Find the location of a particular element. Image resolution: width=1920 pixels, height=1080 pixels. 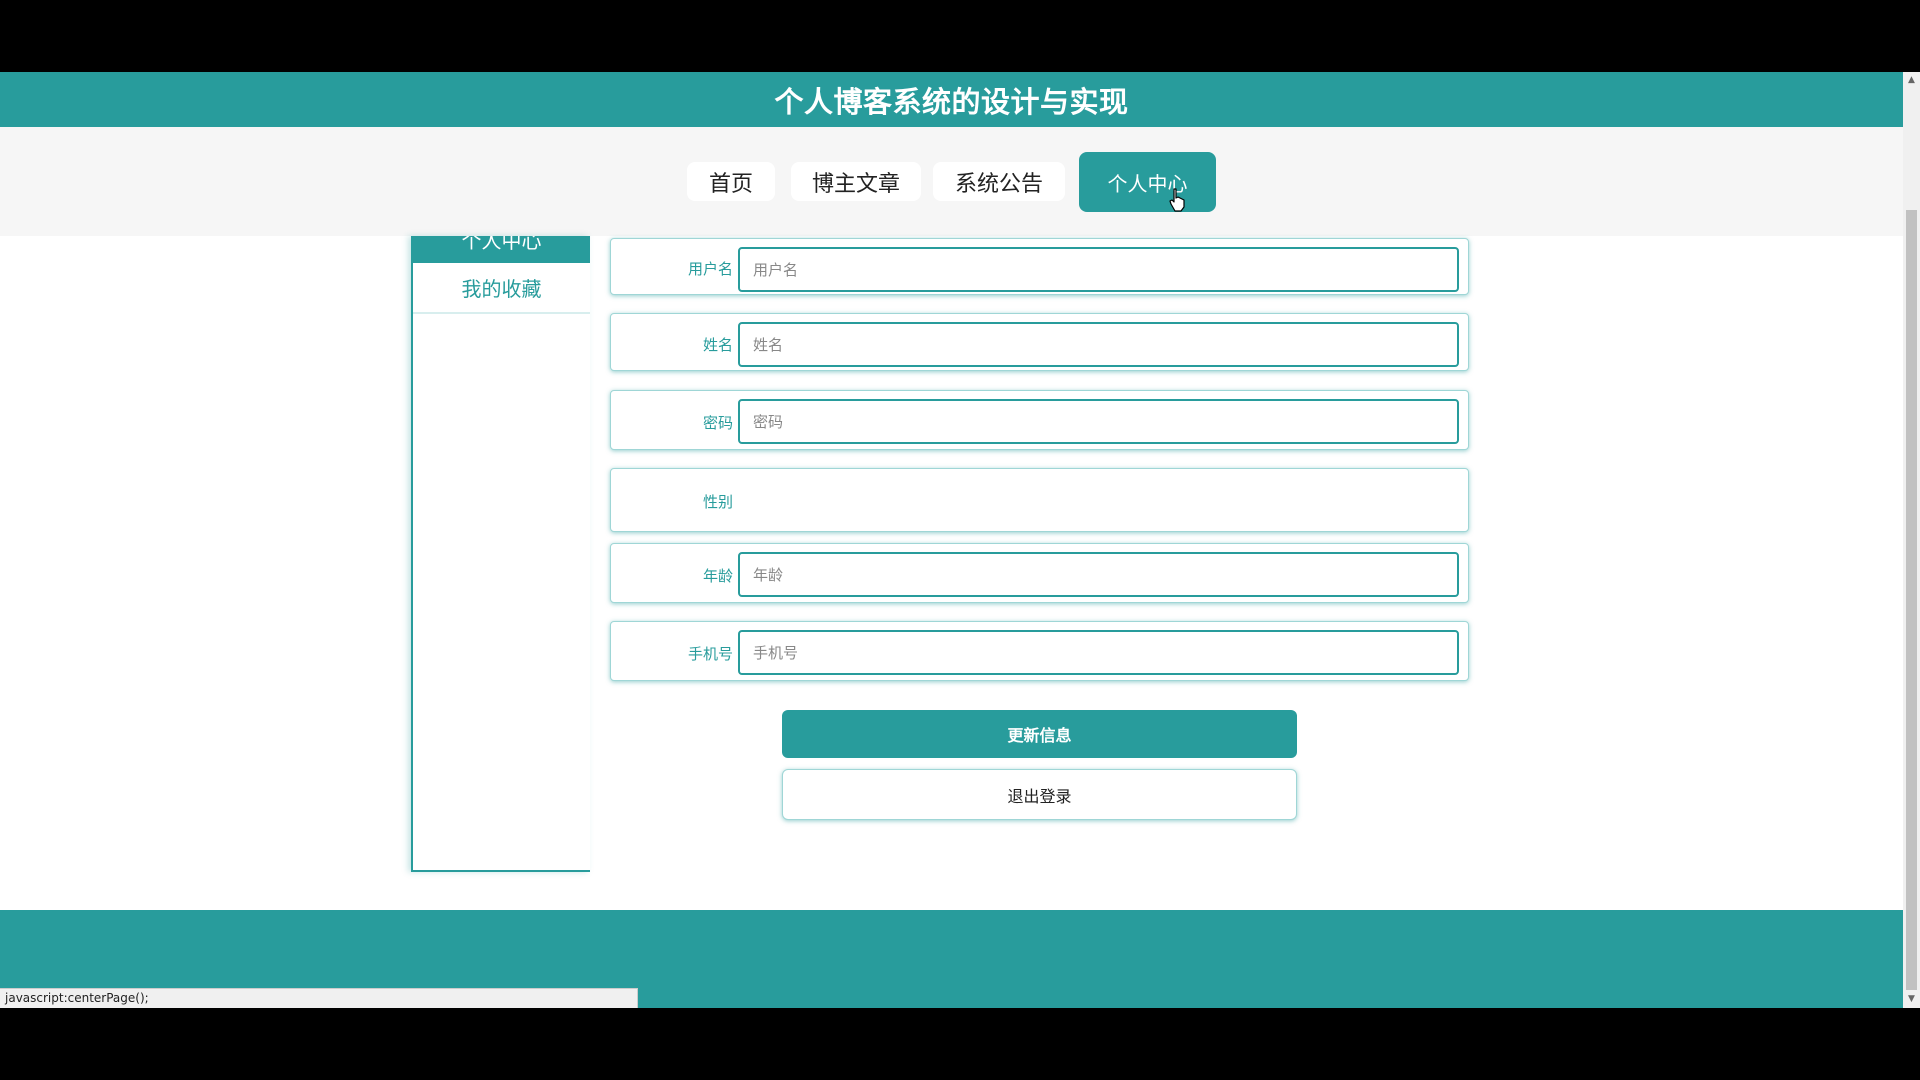

update-info-button: 更新信息 is located at coordinates (1039, 734).